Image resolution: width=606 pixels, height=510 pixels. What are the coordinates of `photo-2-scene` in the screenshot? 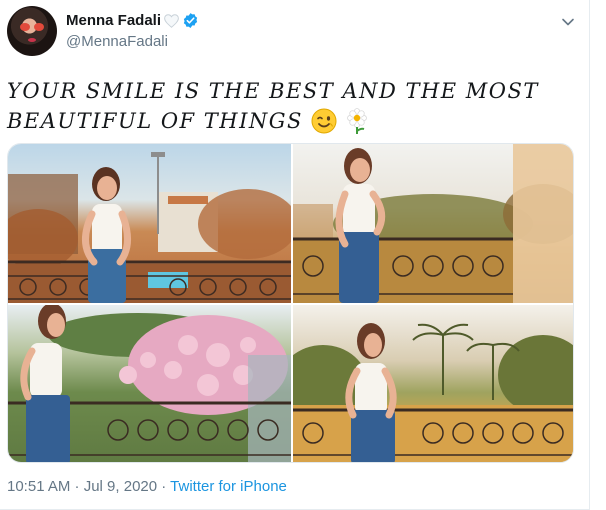 It's located at (433, 223).